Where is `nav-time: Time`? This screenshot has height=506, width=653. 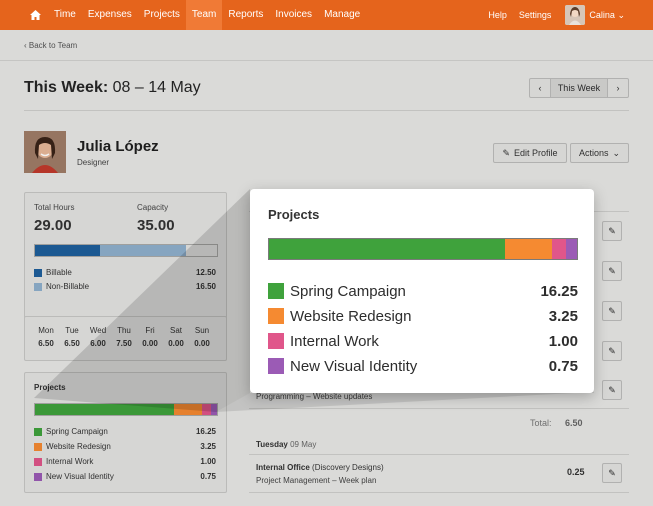 nav-time: Time is located at coordinates (65, 15).